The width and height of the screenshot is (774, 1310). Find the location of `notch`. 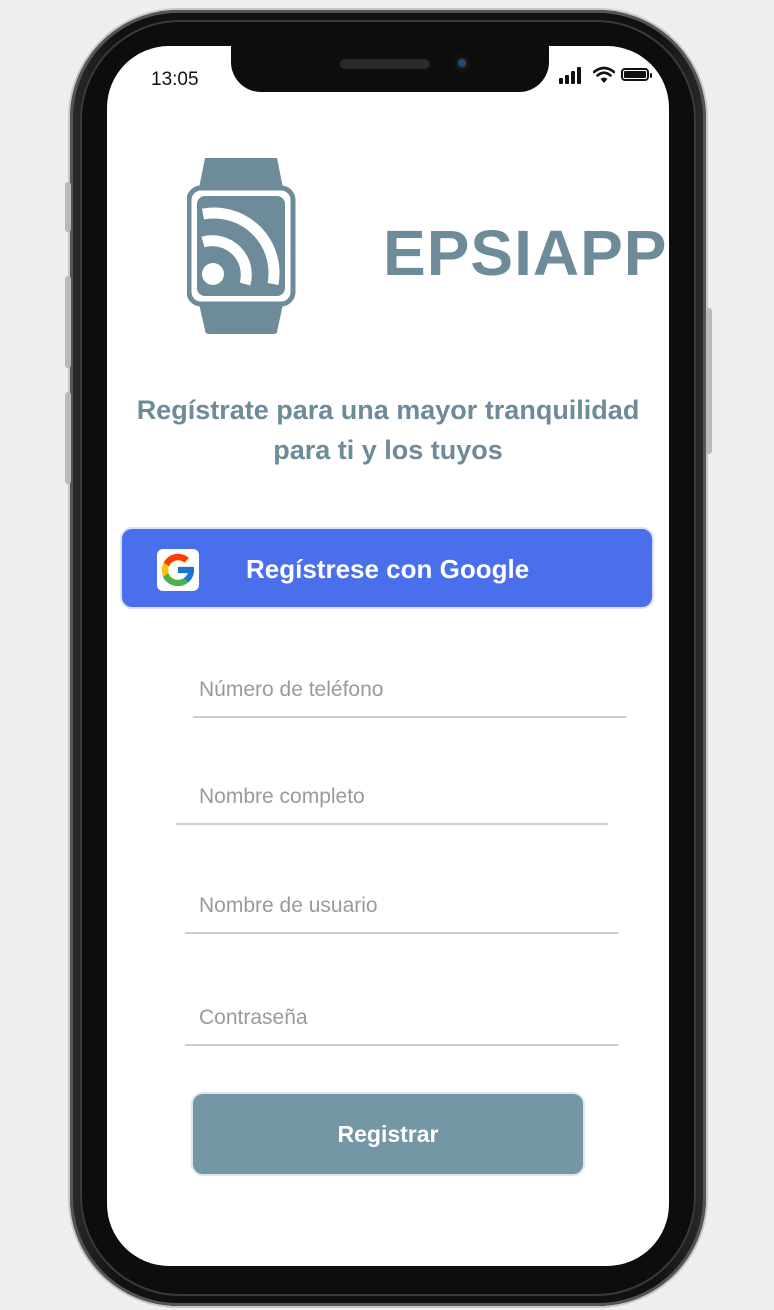

notch is located at coordinates (390, 69).